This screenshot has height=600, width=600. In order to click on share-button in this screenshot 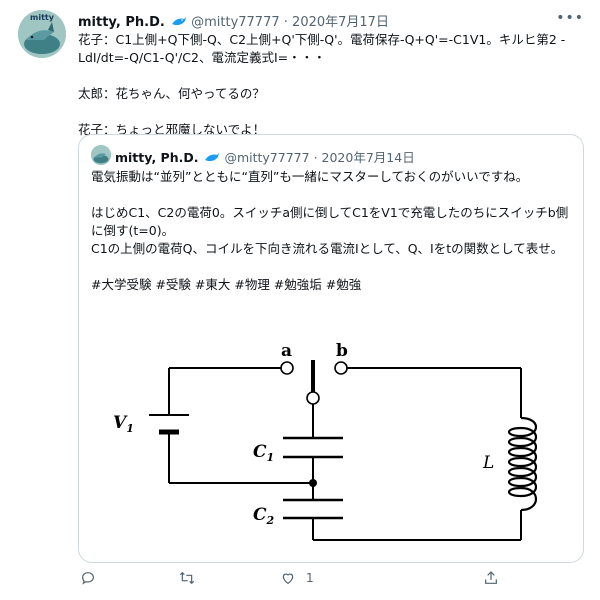, I will do `click(491, 578)`.